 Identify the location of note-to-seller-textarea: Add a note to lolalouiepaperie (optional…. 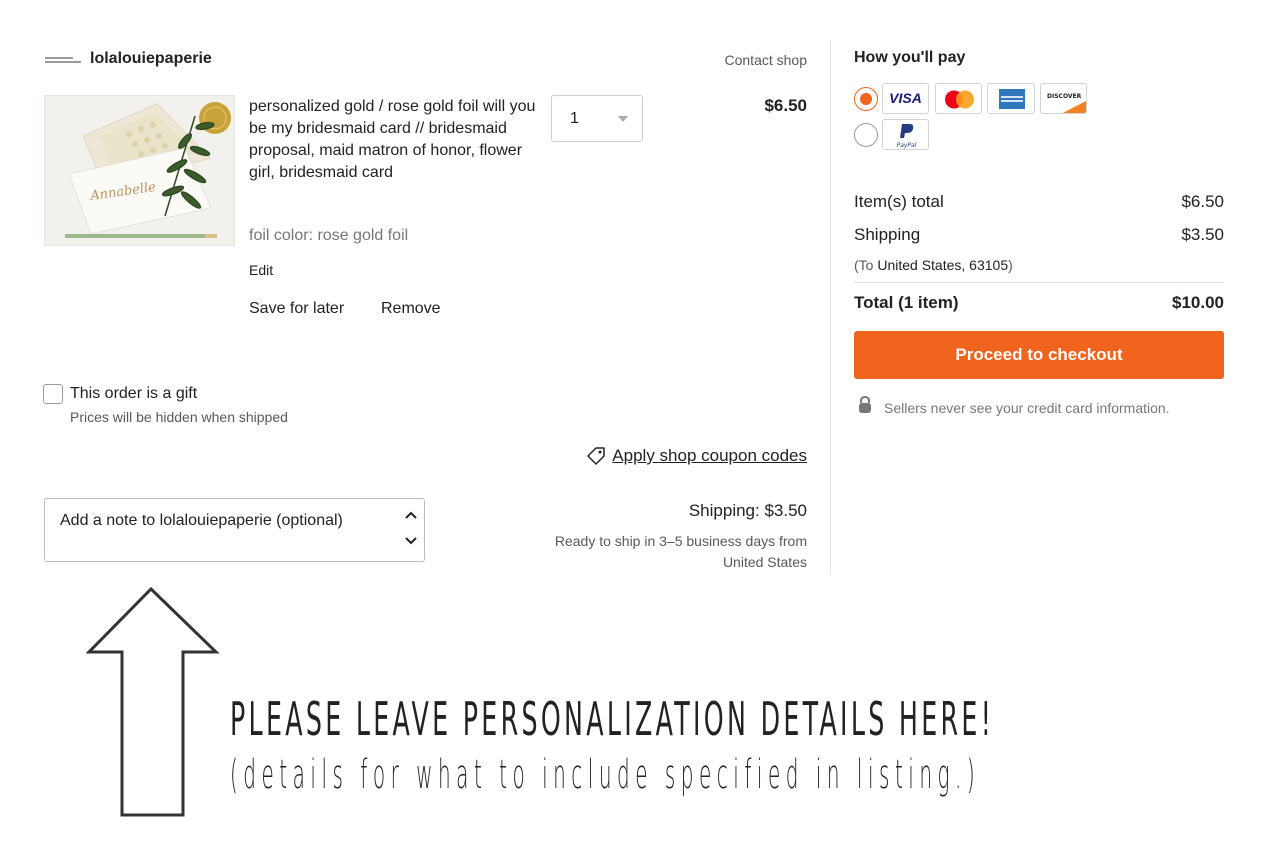
(234, 530).